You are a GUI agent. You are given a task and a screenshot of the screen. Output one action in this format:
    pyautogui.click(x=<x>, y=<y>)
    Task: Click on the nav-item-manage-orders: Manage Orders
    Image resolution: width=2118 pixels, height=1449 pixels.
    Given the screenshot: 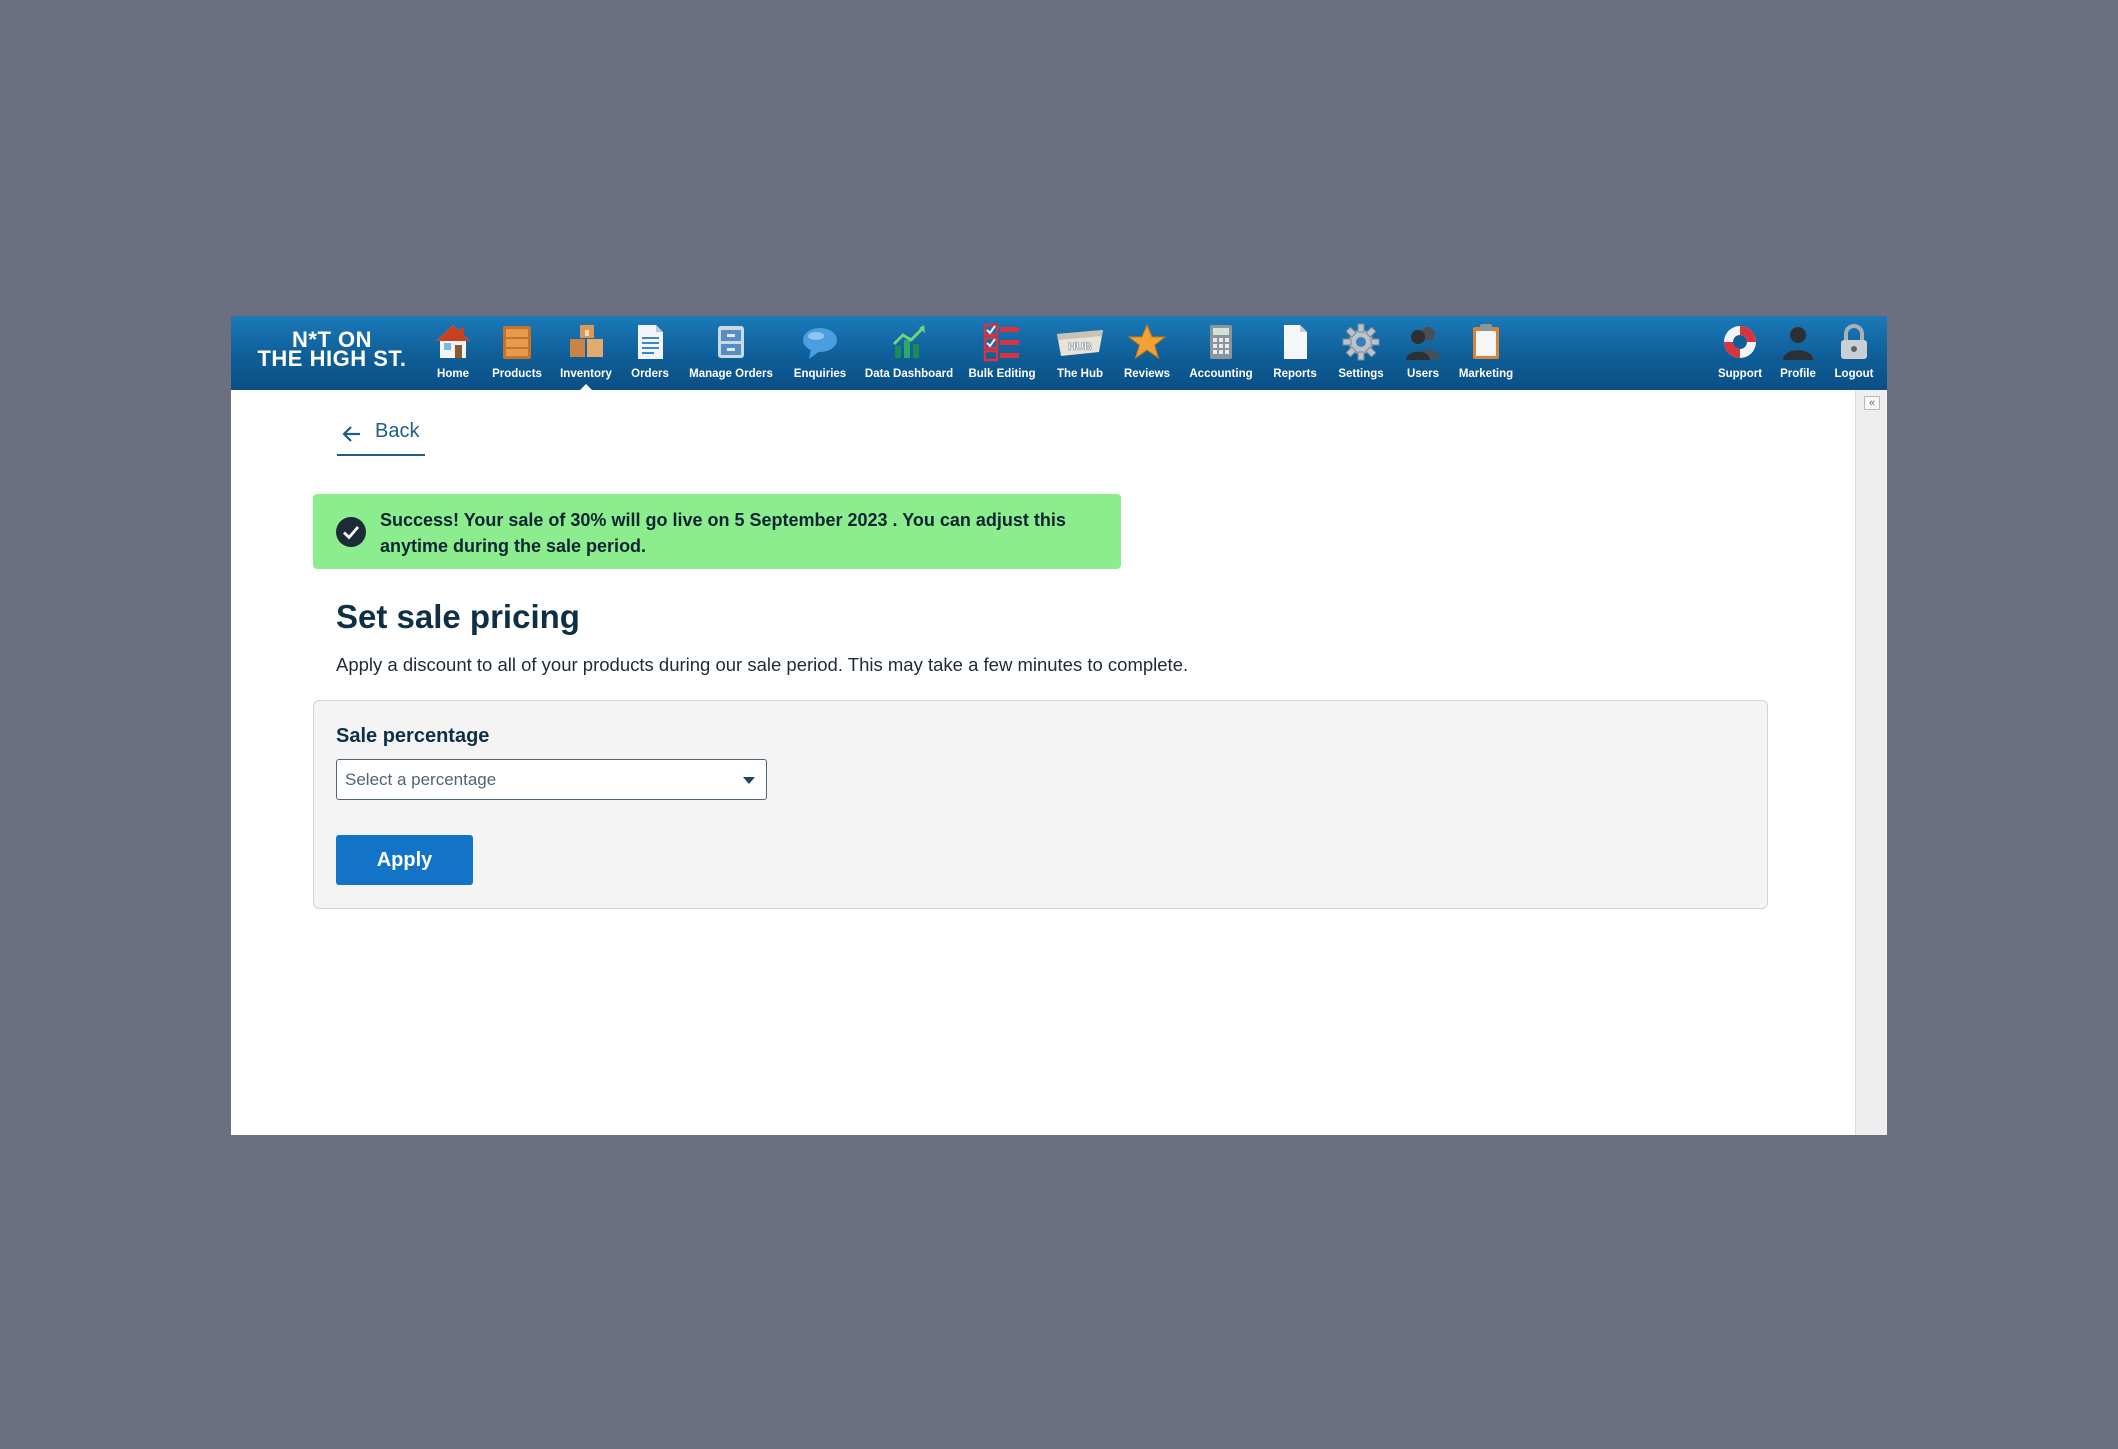 What is the action you would take?
    pyautogui.click(x=731, y=354)
    